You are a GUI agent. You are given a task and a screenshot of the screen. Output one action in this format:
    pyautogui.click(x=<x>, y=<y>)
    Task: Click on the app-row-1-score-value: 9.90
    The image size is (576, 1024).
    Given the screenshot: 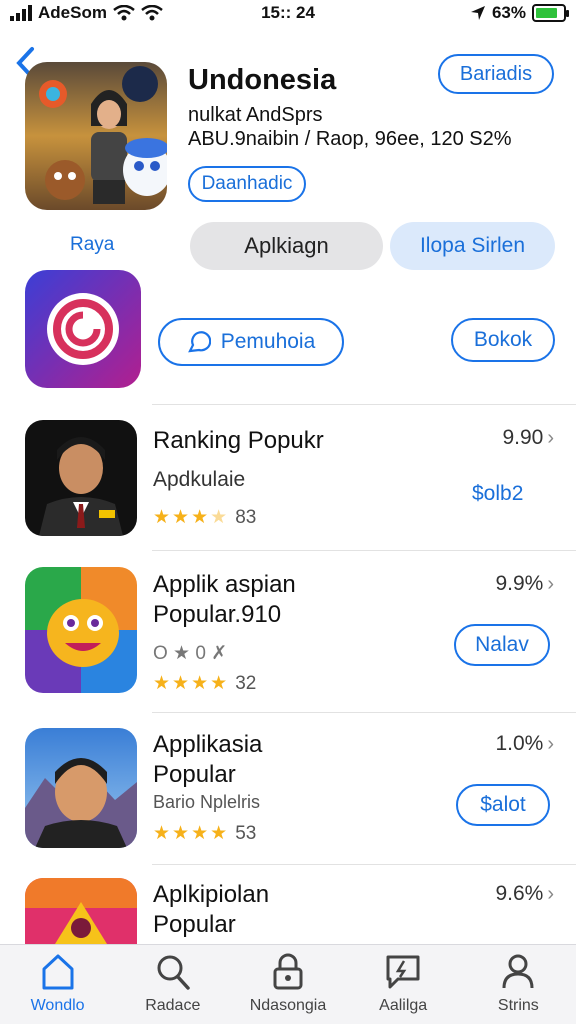 What is the action you would take?
    pyautogui.click(x=523, y=437)
    